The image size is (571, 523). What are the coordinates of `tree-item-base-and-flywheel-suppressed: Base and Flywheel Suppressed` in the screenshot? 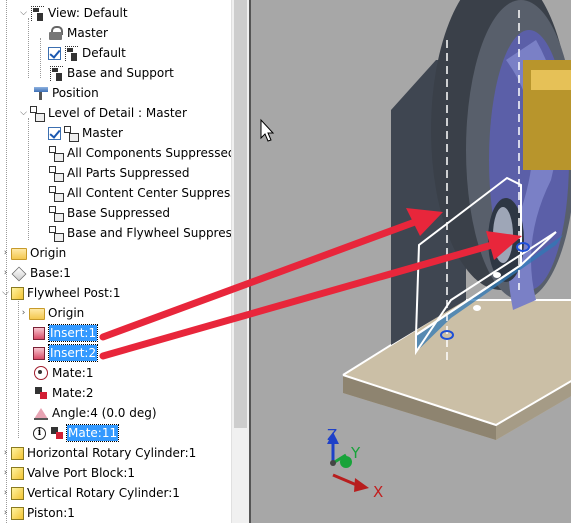 It's located at (139, 233).